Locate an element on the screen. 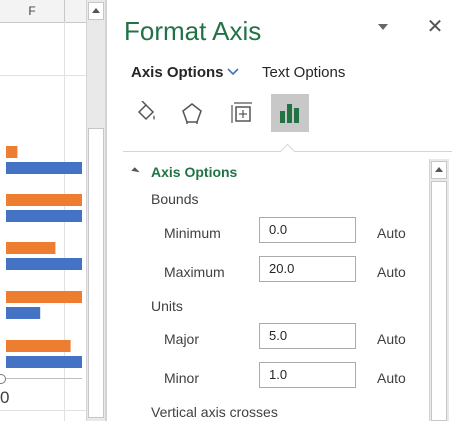 The width and height of the screenshot is (452, 421). pane-scroll-thumb is located at coordinates (439, 301).